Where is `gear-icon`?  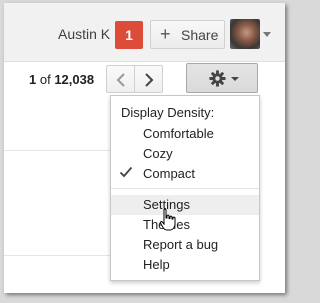 gear-icon is located at coordinates (217, 78).